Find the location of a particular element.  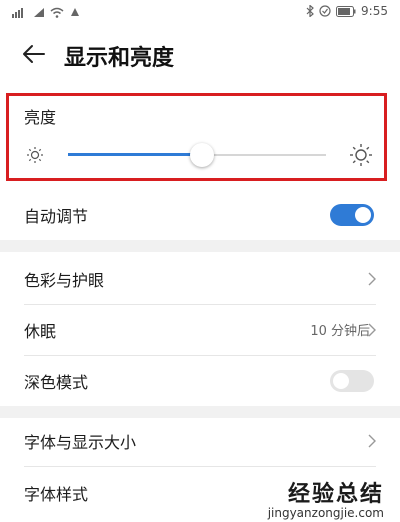

brightness-low-icon is located at coordinates (35, 155).